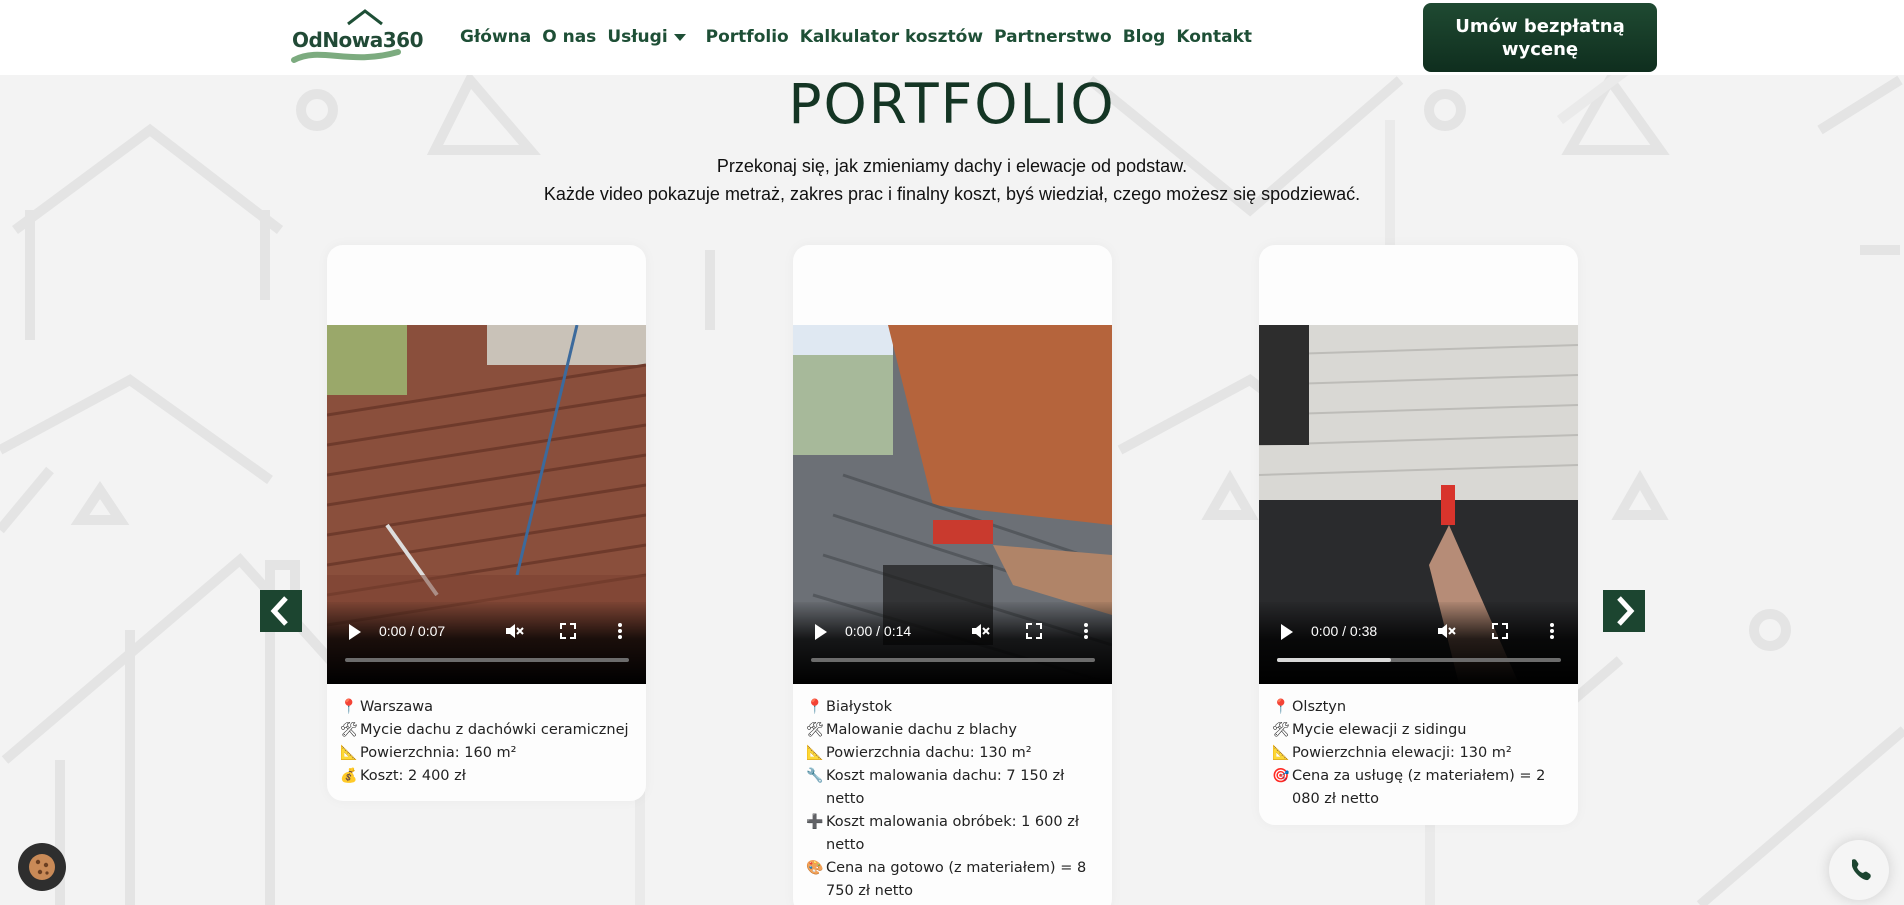 This screenshot has width=1904, height=905. What do you see at coordinates (891, 37) in the screenshot?
I see `nav-item-kalkulator: Kalkulator kosztów` at bounding box center [891, 37].